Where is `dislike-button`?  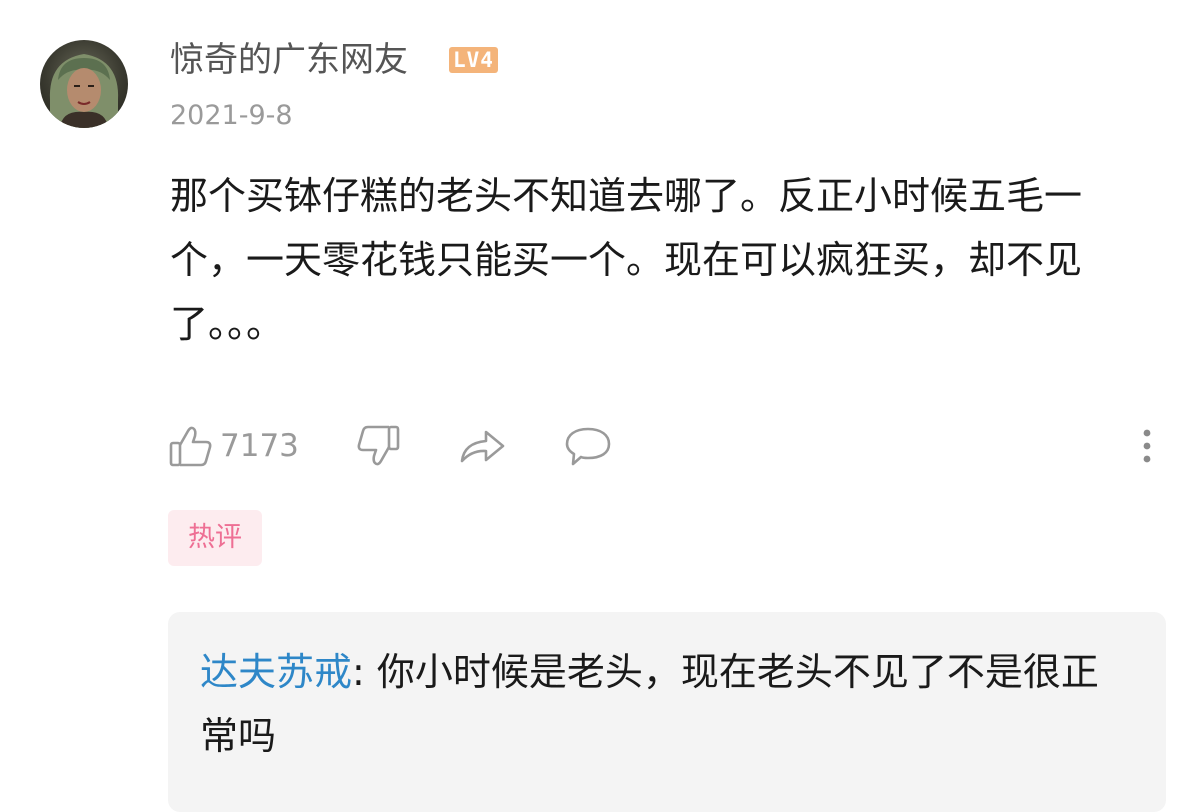 dislike-button is located at coordinates (378, 446).